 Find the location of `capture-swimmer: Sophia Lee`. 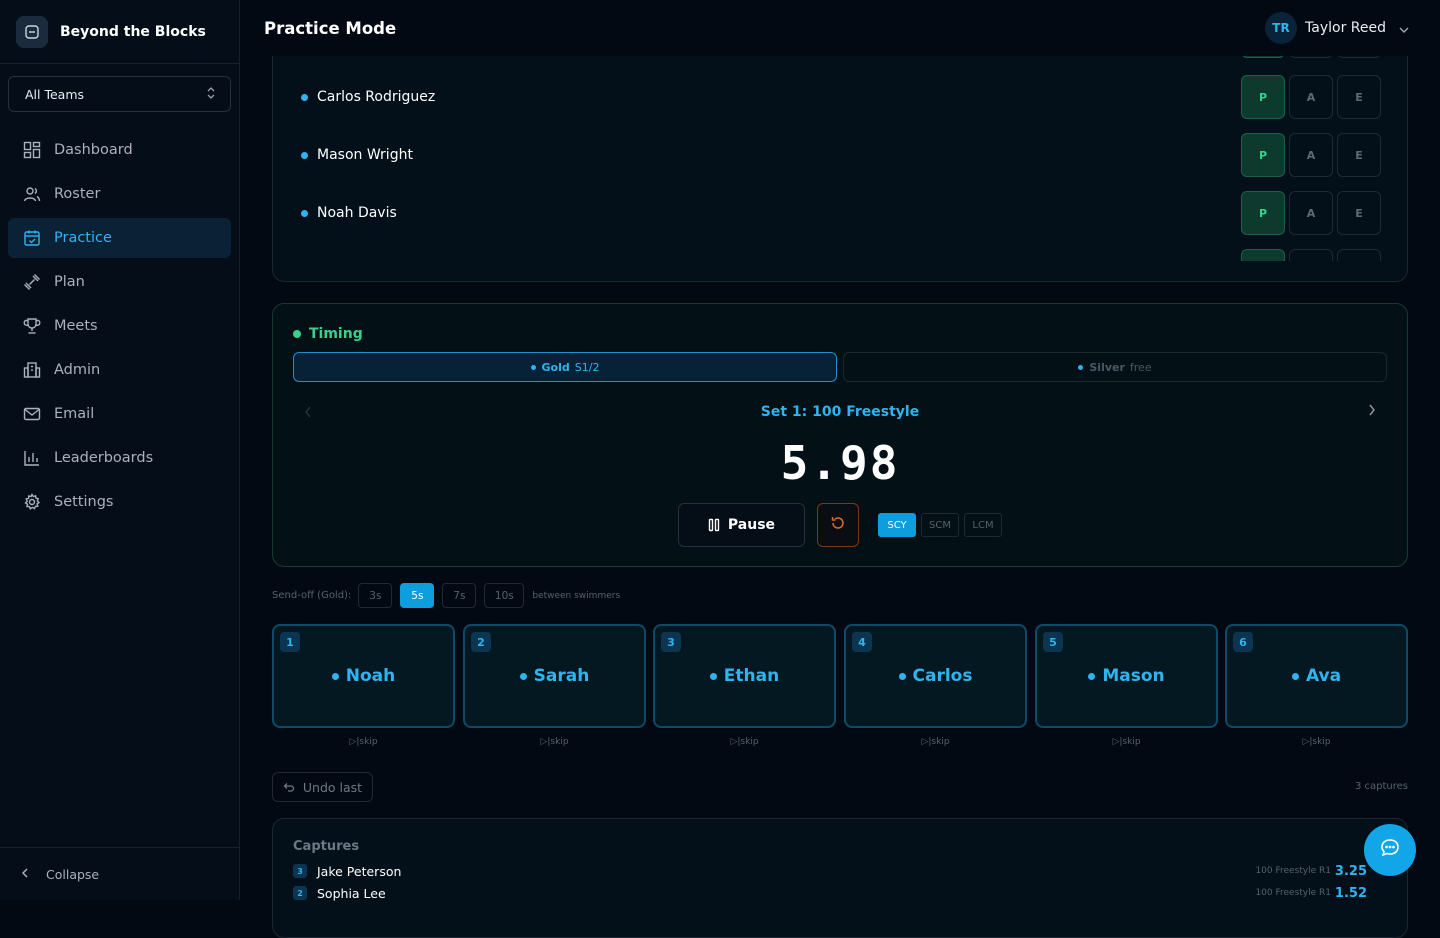

capture-swimmer: Sophia Lee is located at coordinates (351, 893).